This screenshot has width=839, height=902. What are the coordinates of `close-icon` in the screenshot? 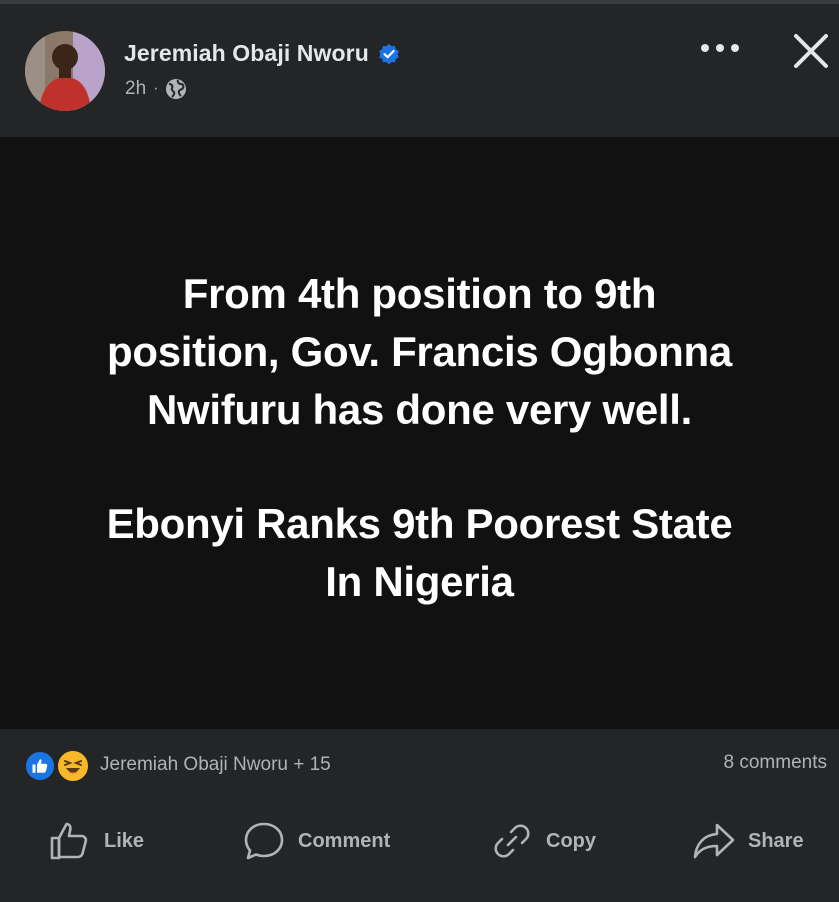 It's located at (811, 51).